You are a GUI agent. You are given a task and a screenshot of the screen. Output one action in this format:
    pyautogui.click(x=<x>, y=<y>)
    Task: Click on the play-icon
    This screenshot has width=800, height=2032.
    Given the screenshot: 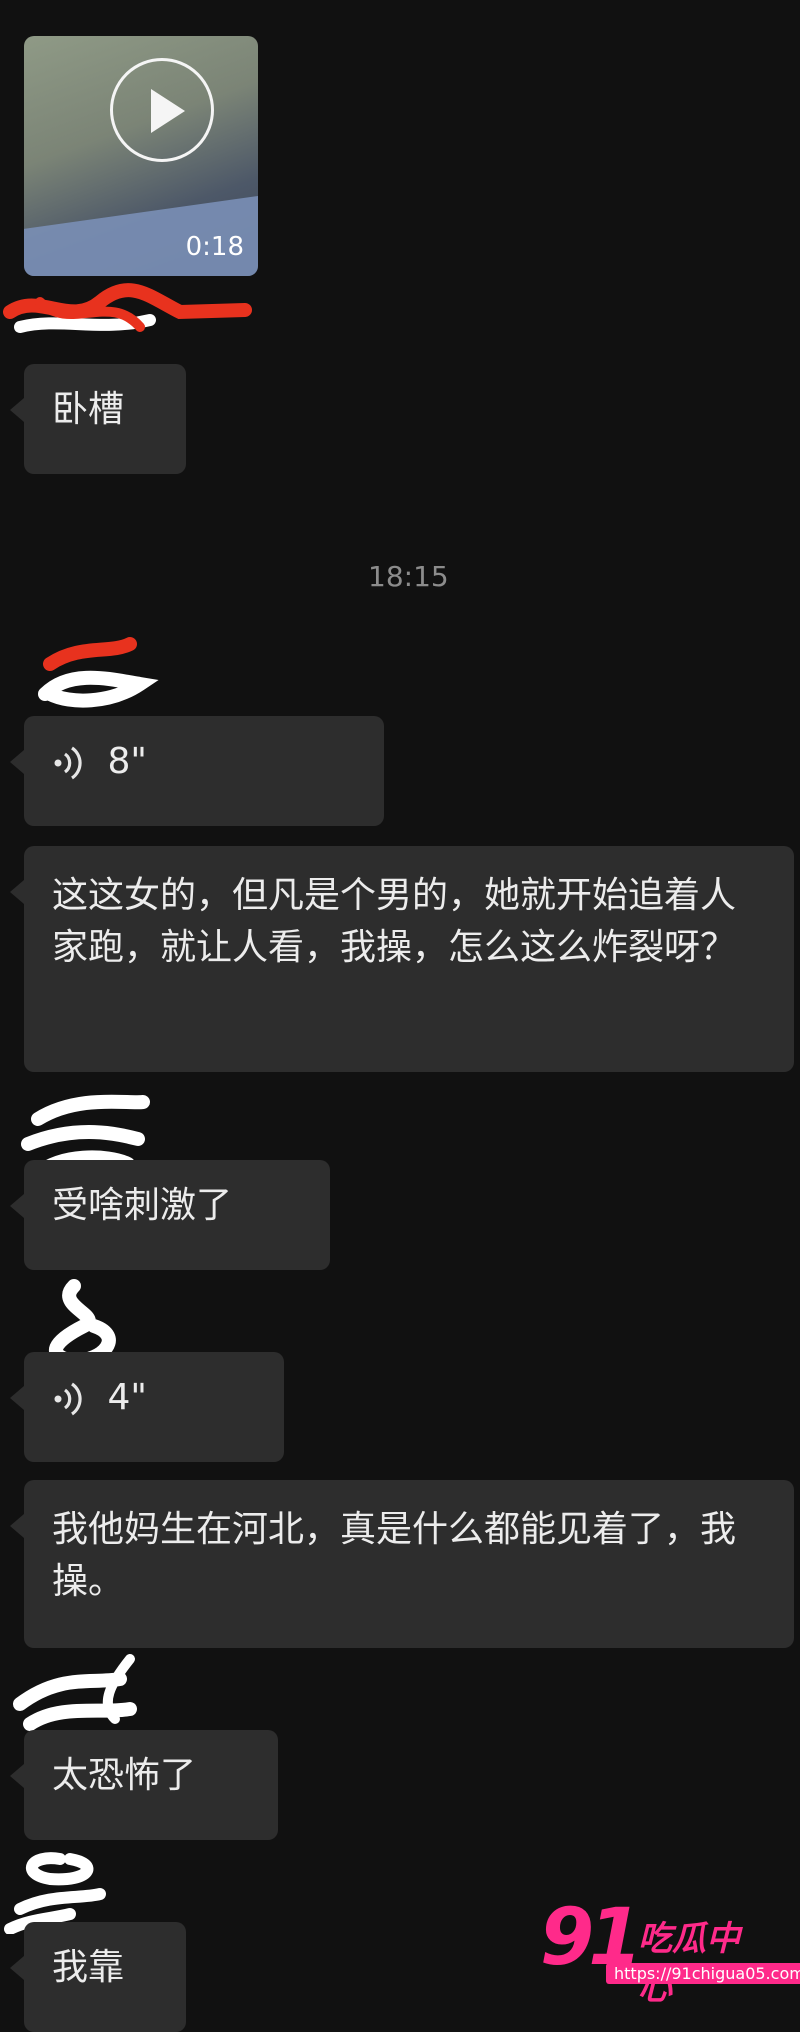 What is the action you would take?
    pyautogui.click(x=162, y=110)
    